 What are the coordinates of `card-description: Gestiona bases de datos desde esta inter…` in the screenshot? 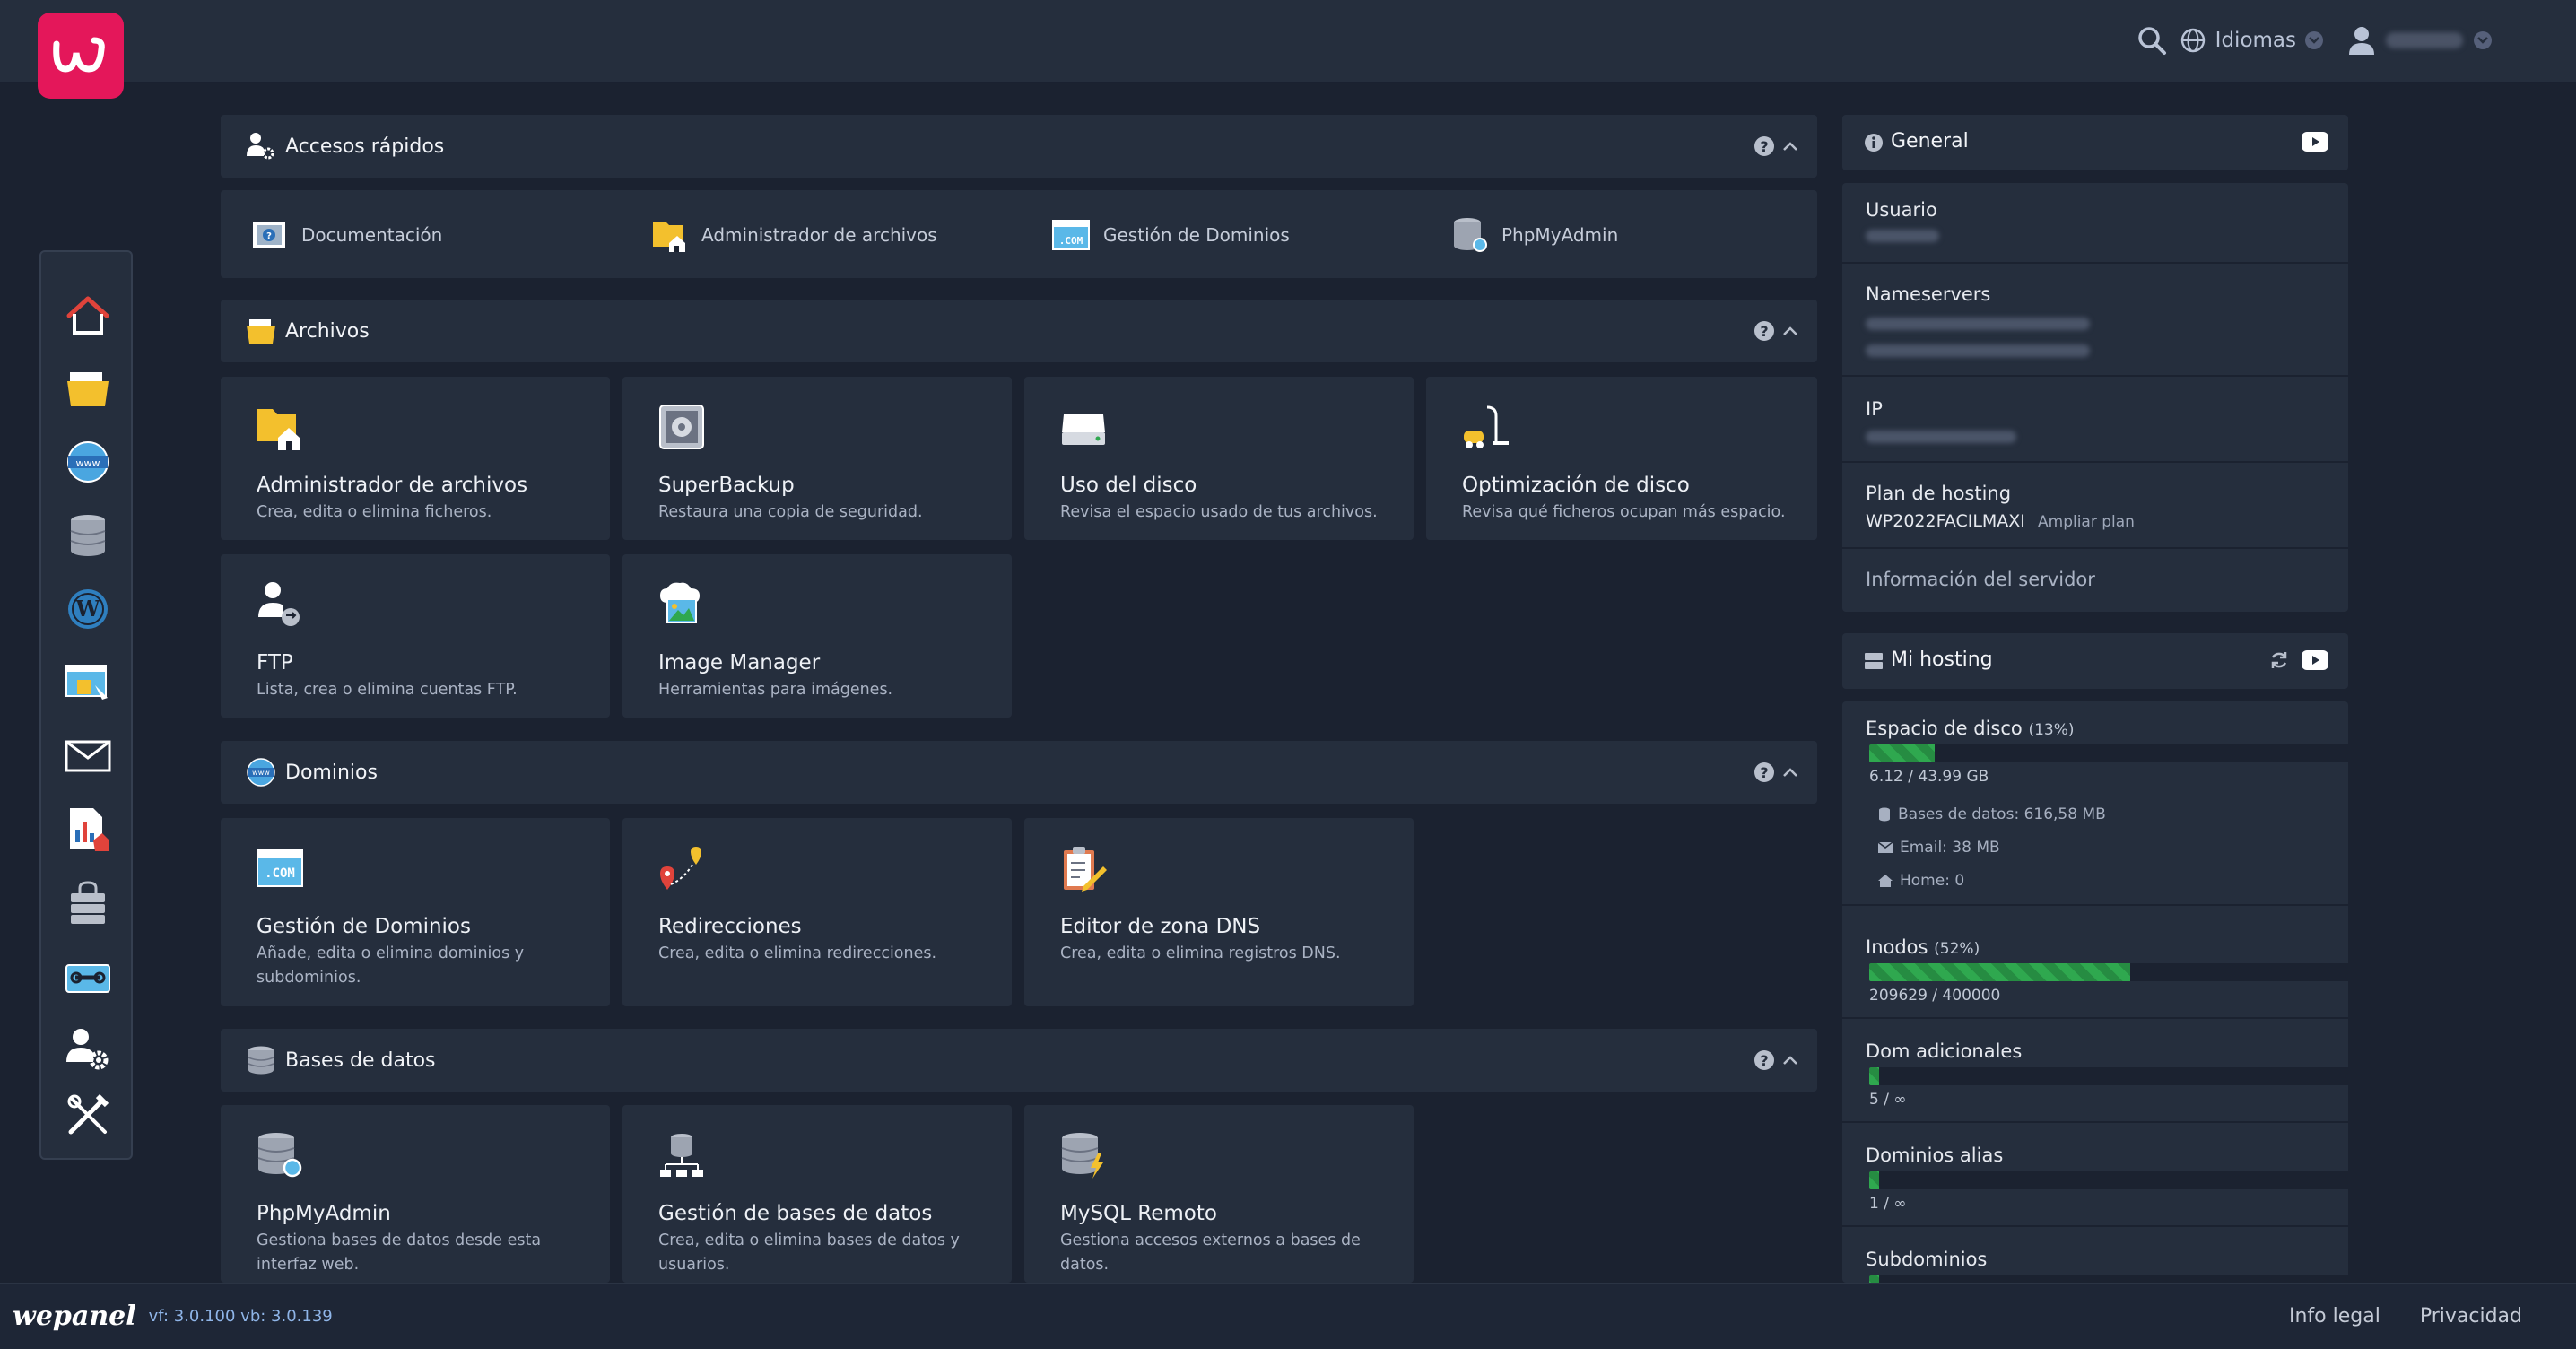 It's located at (399, 1253).